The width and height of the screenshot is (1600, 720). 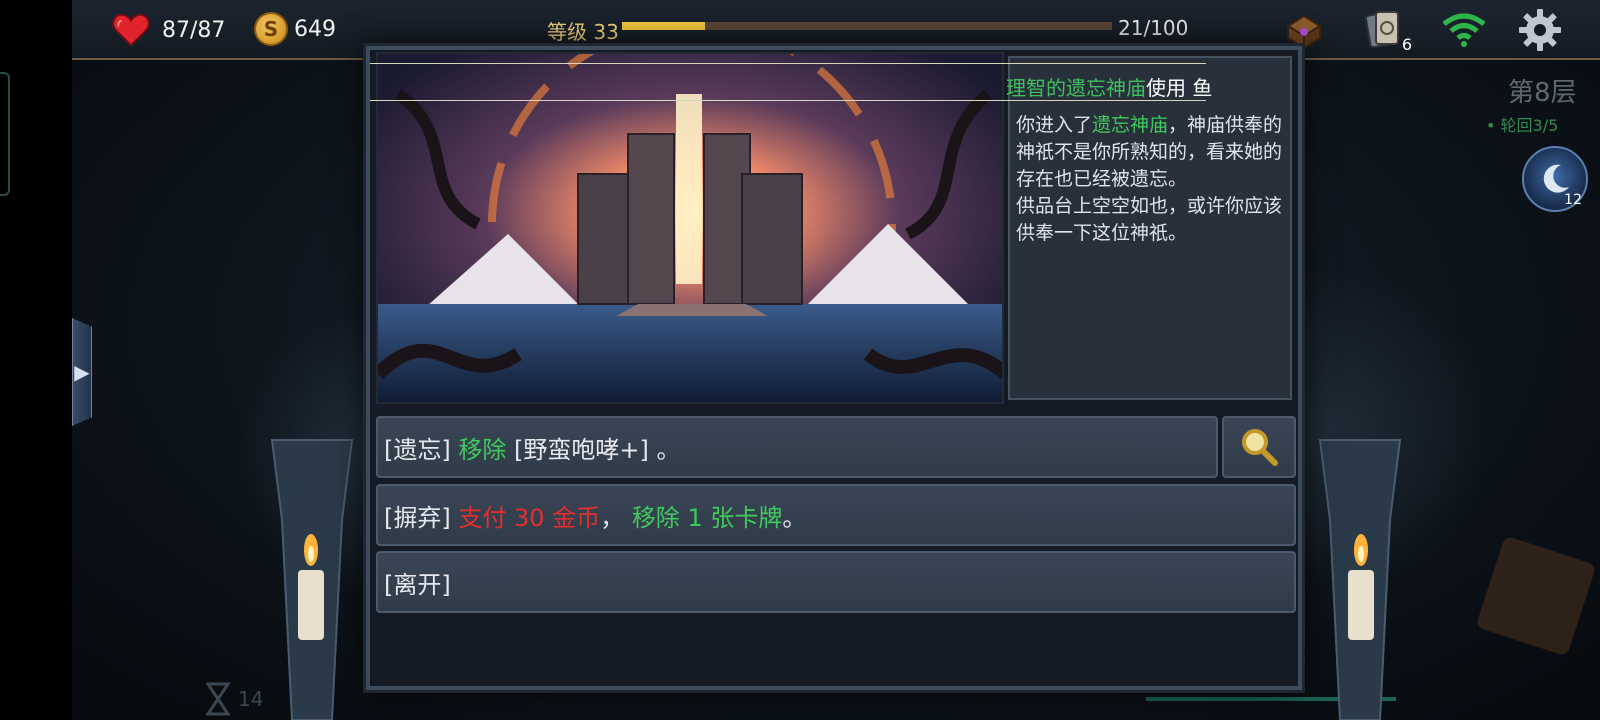 What do you see at coordinates (1179, 88) in the screenshot?
I see `event-title-white: 使用 鱼` at bounding box center [1179, 88].